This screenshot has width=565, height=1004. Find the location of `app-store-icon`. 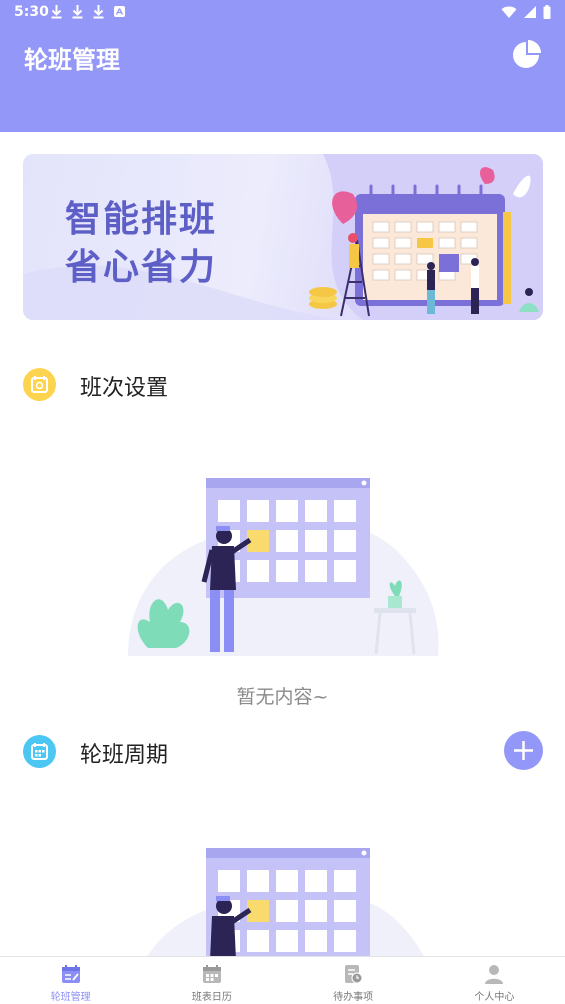

app-store-icon is located at coordinates (119, 11).